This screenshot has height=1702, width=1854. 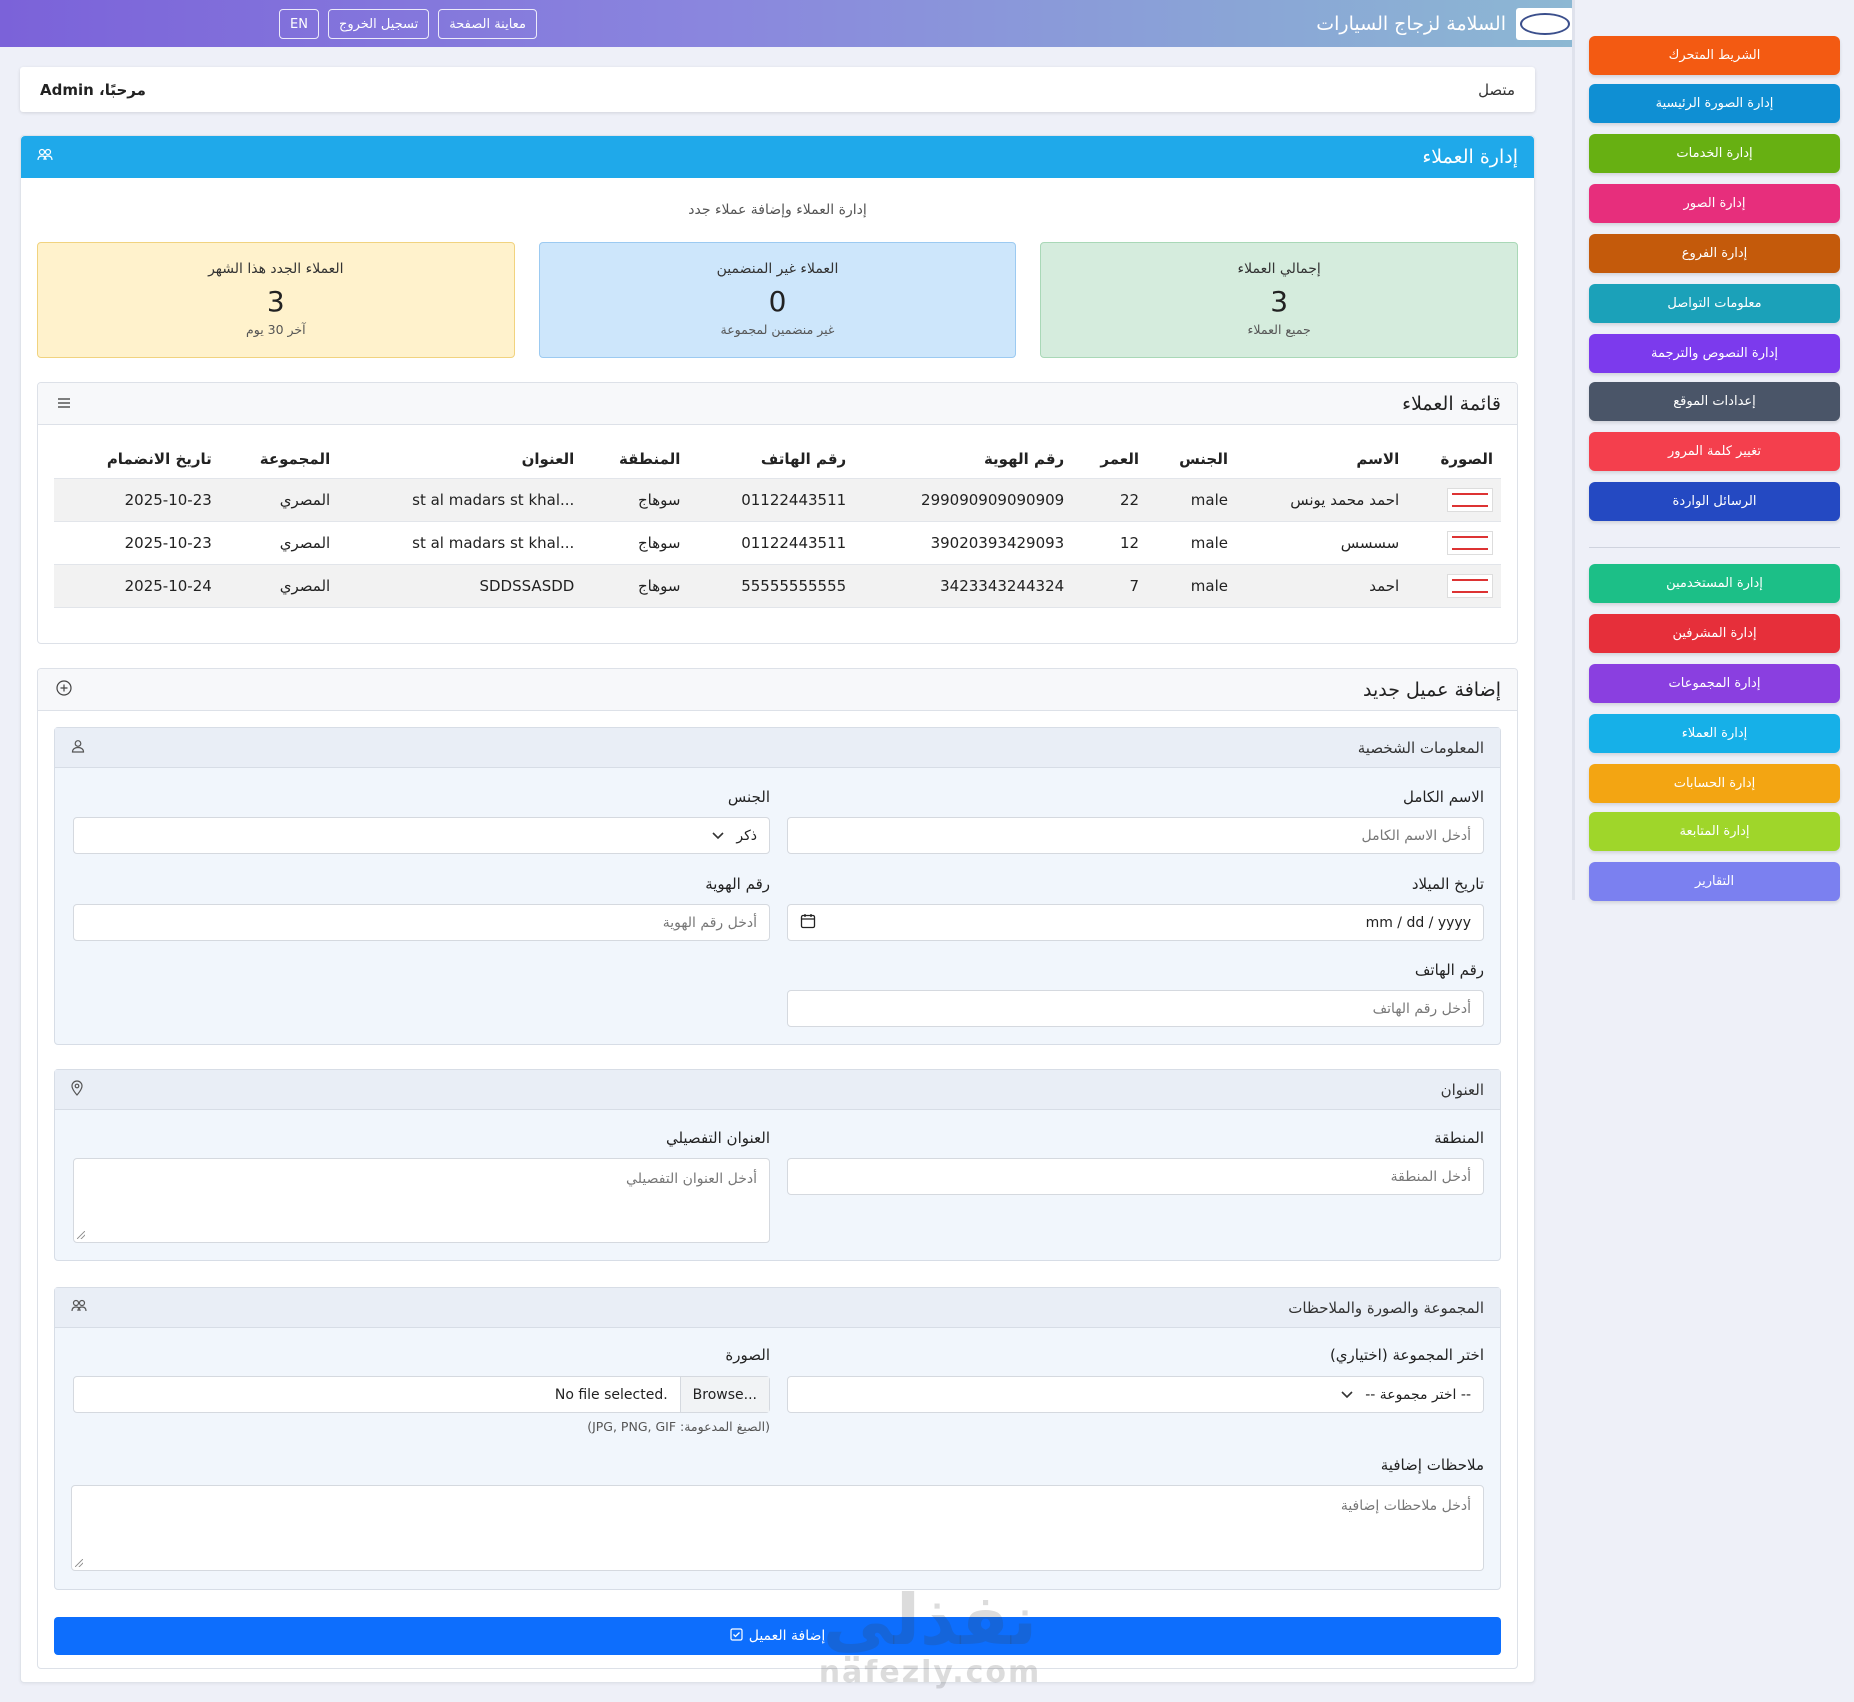 I want to click on user-icon, so click(x=78, y=748).